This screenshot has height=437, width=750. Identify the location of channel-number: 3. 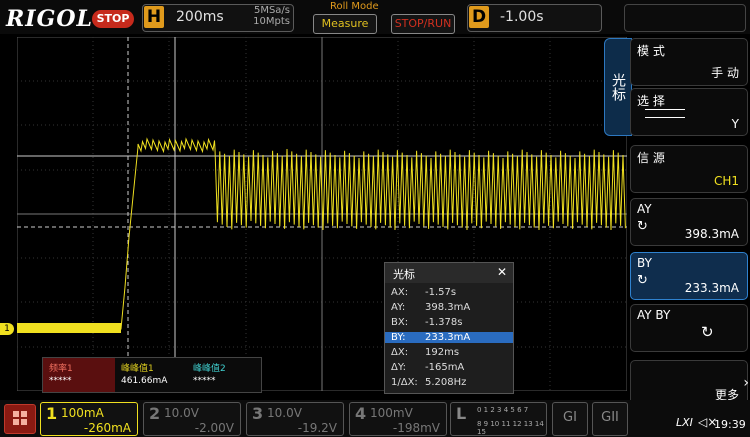
(258, 413).